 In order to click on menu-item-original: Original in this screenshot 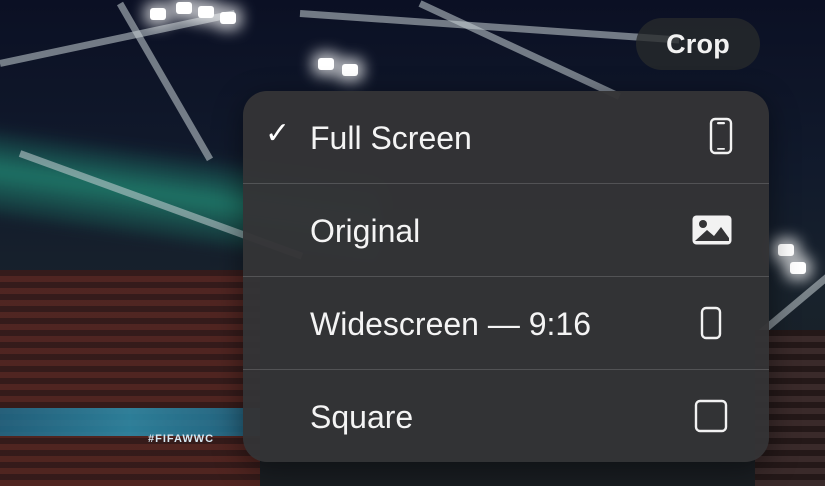, I will do `click(506, 229)`.